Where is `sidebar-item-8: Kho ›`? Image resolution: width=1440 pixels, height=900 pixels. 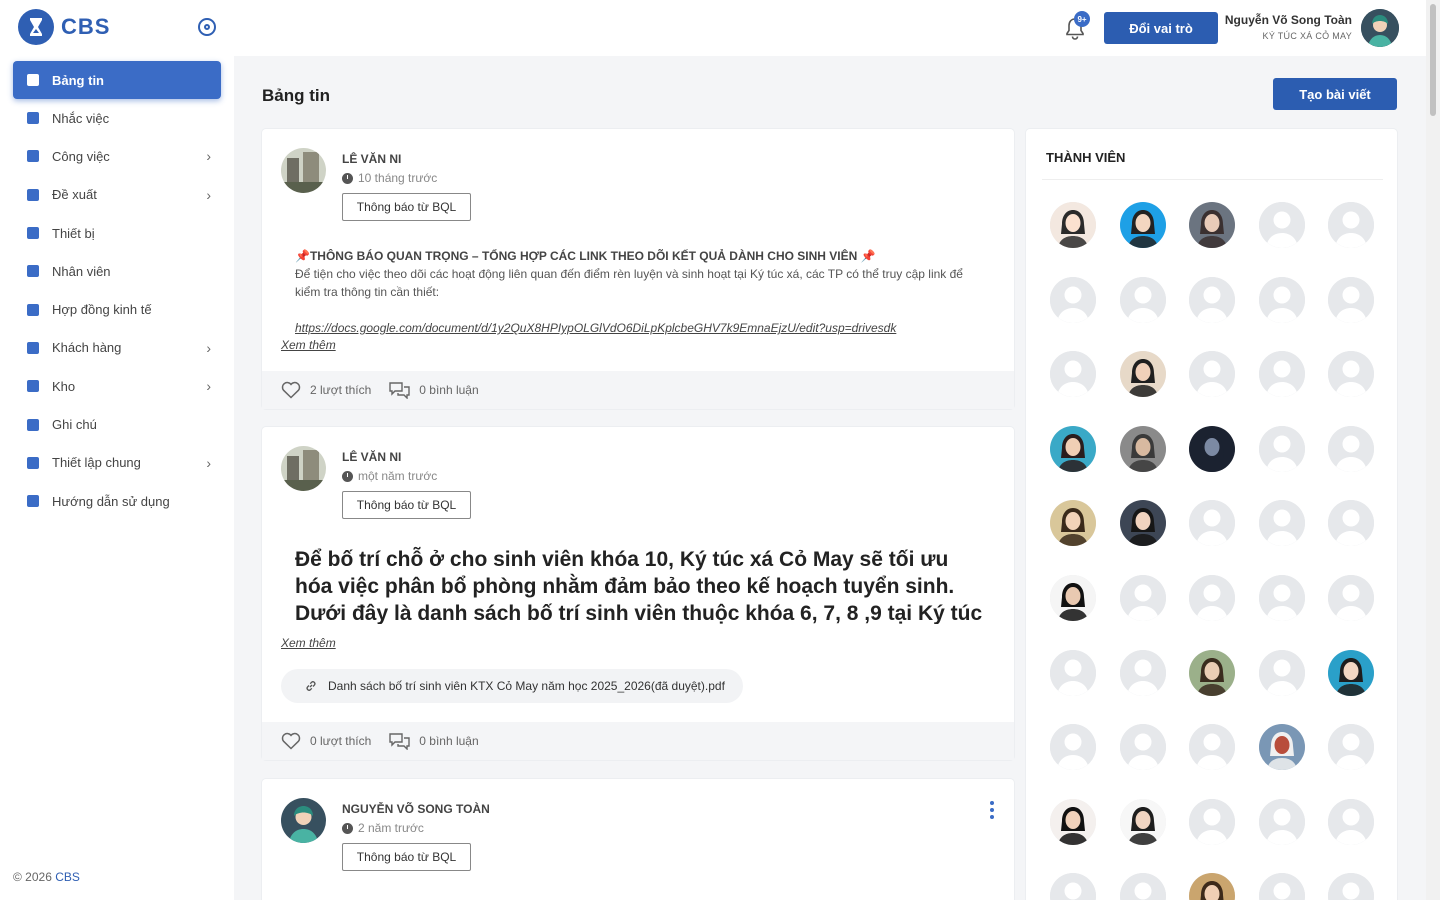 sidebar-item-8: Kho › is located at coordinates (117, 386).